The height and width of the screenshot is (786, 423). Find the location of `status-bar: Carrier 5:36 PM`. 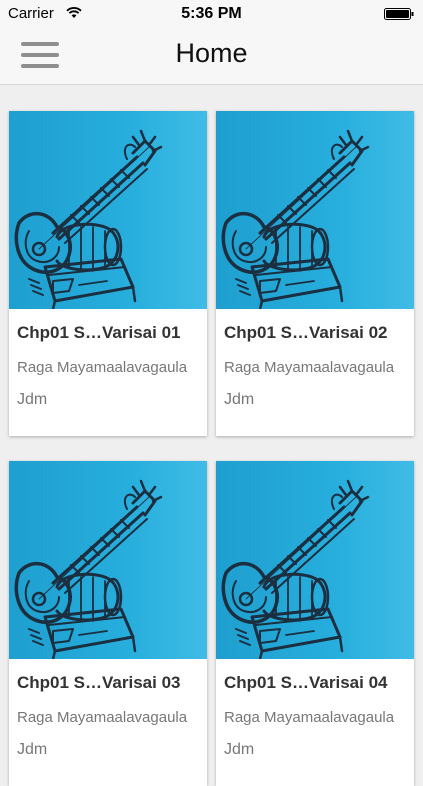

status-bar: Carrier 5:36 PM is located at coordinates (211, 14).